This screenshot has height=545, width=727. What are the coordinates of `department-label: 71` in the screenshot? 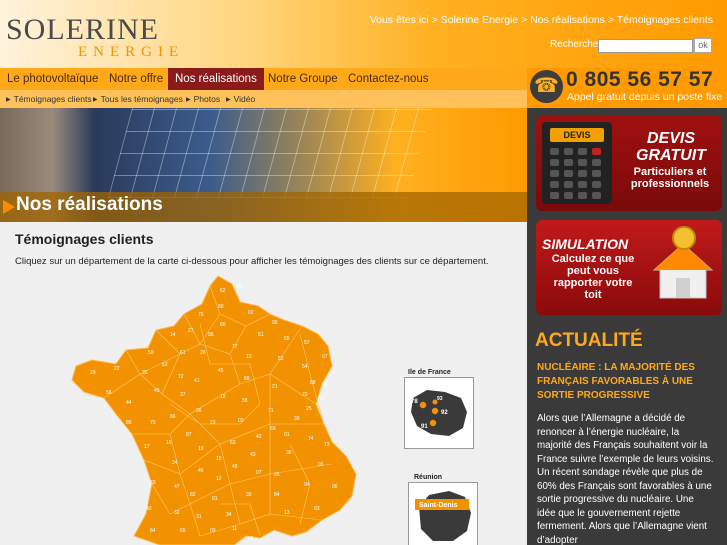 It's located at (271, 411).